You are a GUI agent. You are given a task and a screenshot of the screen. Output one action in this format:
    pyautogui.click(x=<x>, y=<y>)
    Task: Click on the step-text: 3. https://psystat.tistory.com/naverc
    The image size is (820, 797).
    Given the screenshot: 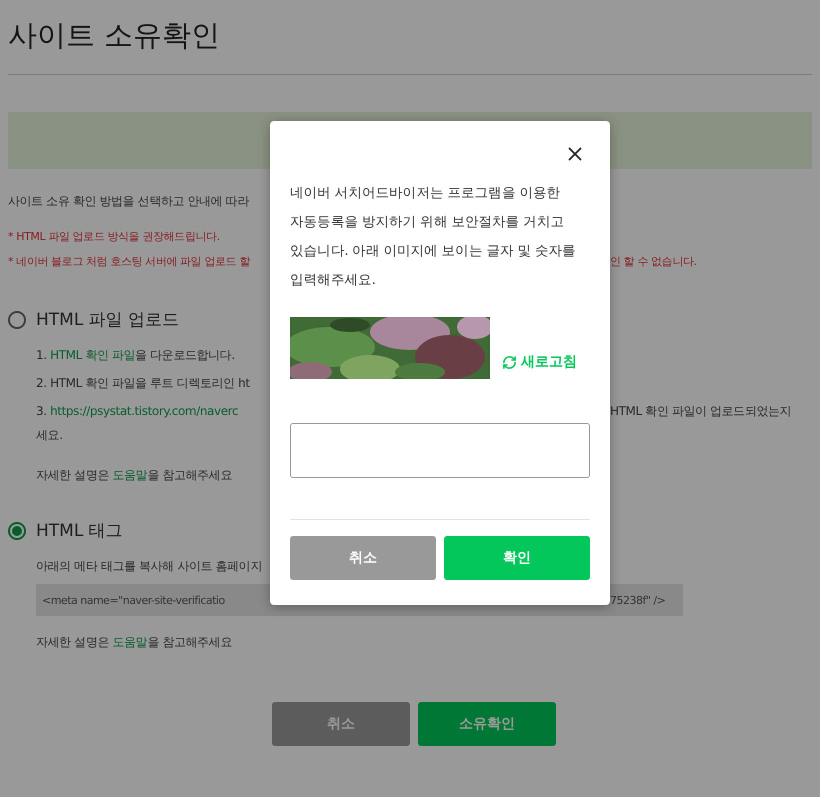 What is the action you would take?
    pyautogui.click(x=137, y=411)
    